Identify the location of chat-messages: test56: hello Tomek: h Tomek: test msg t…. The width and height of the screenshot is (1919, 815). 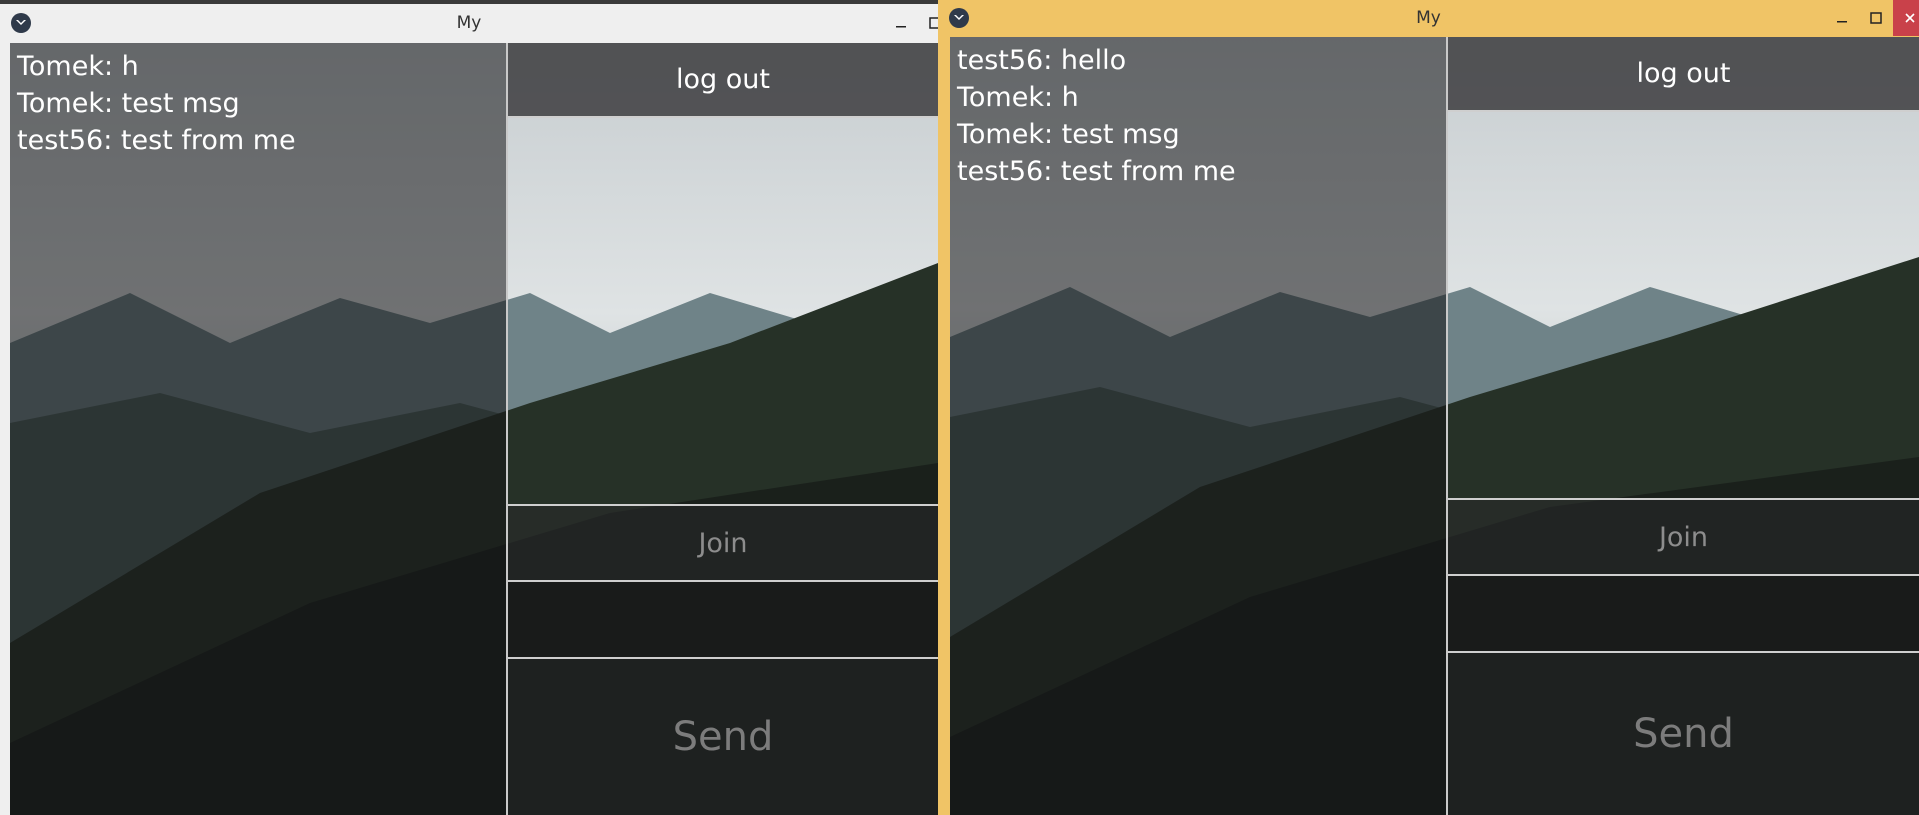
(1096, 116).